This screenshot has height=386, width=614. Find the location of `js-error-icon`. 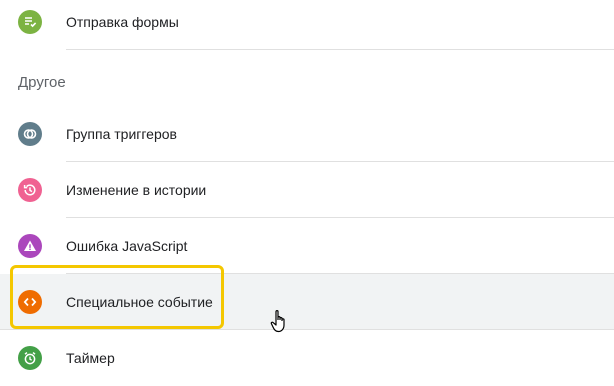

js-error-icon is located at coordinates (30, 246).